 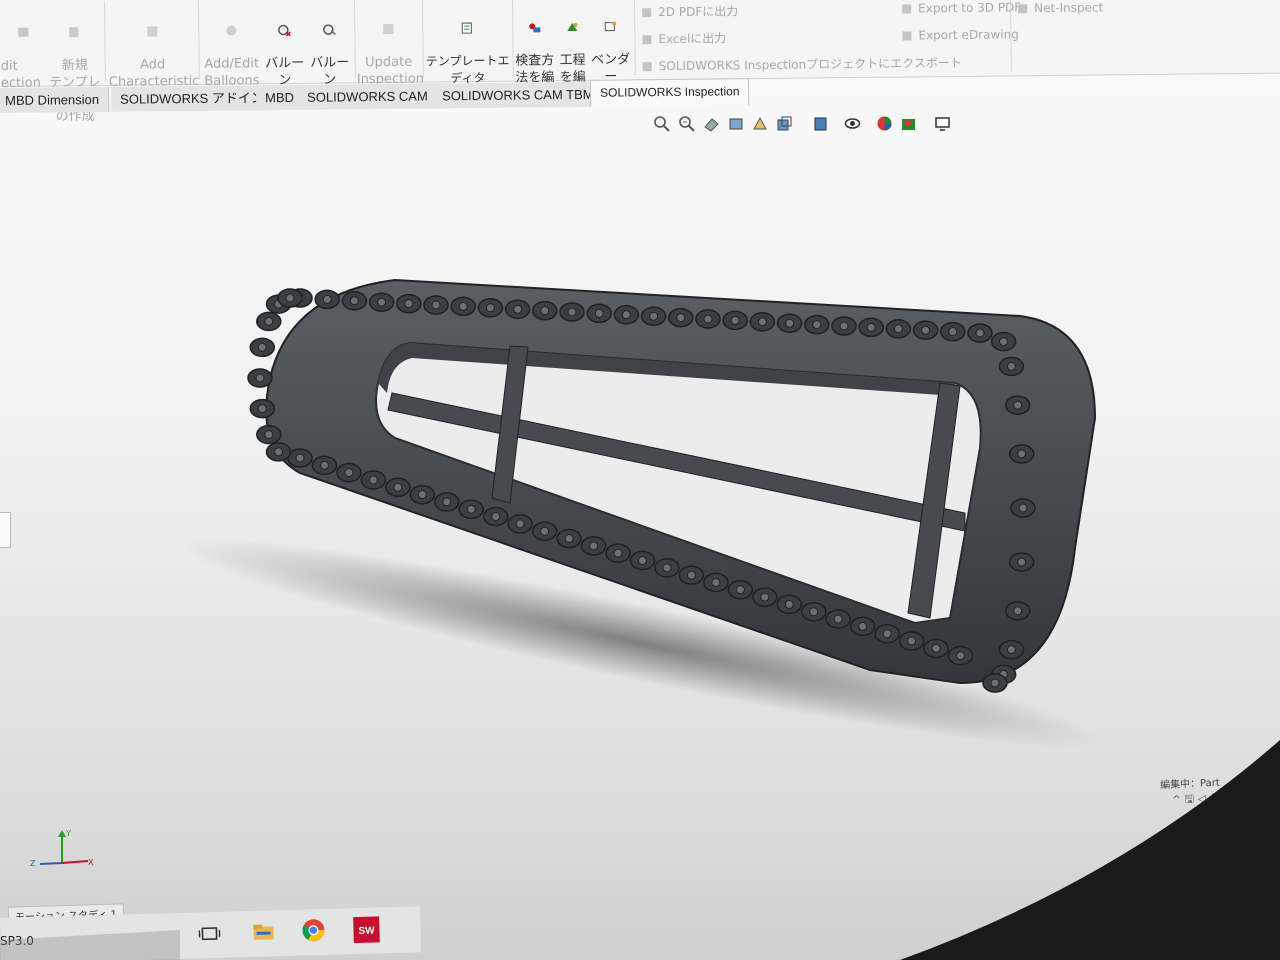 I want to click on inspection-method-icon, so click(x=534, y=27).